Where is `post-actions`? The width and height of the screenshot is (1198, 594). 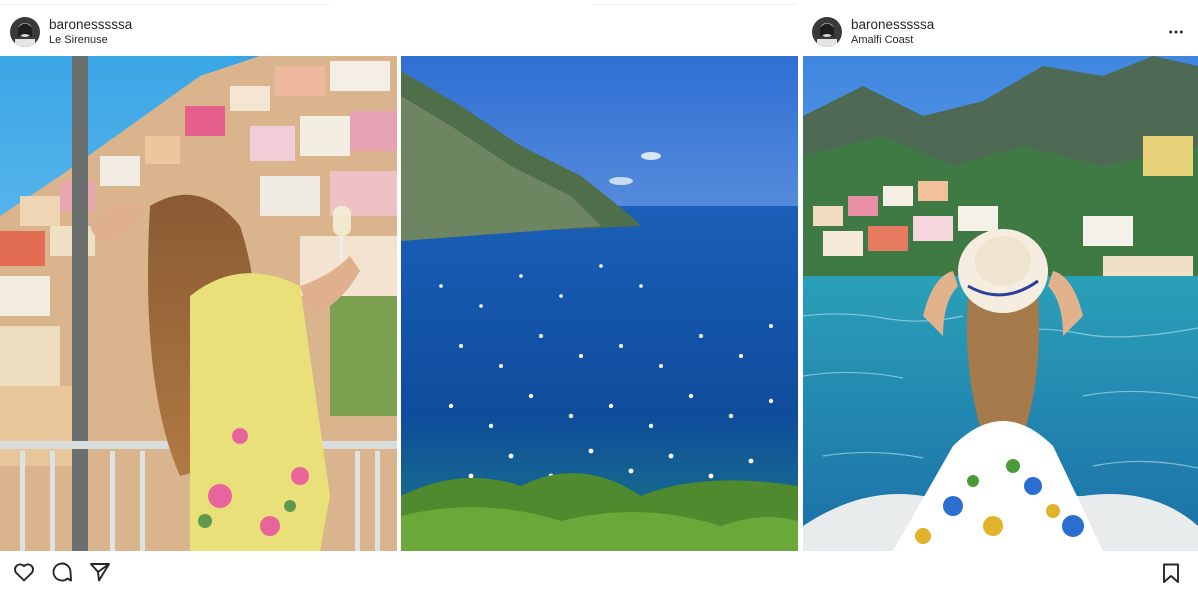
post-actions is located at coordinates (62, 572).